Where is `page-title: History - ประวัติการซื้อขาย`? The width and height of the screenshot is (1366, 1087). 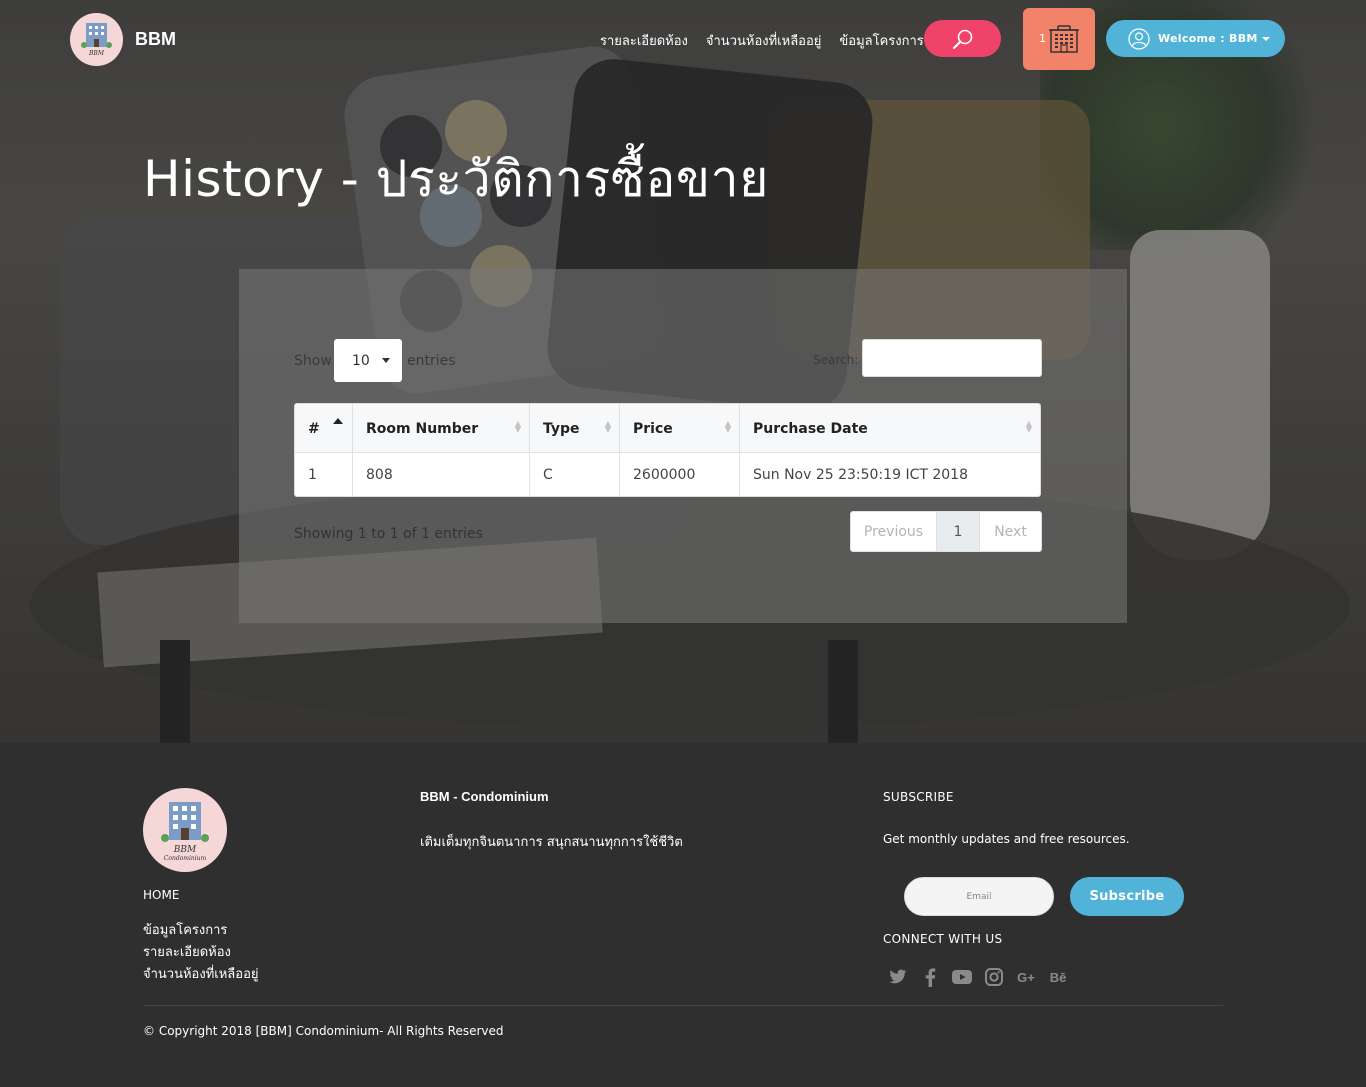 page-title: History - ประวัติการซื้อขาย is located at coordinates (456, 179).